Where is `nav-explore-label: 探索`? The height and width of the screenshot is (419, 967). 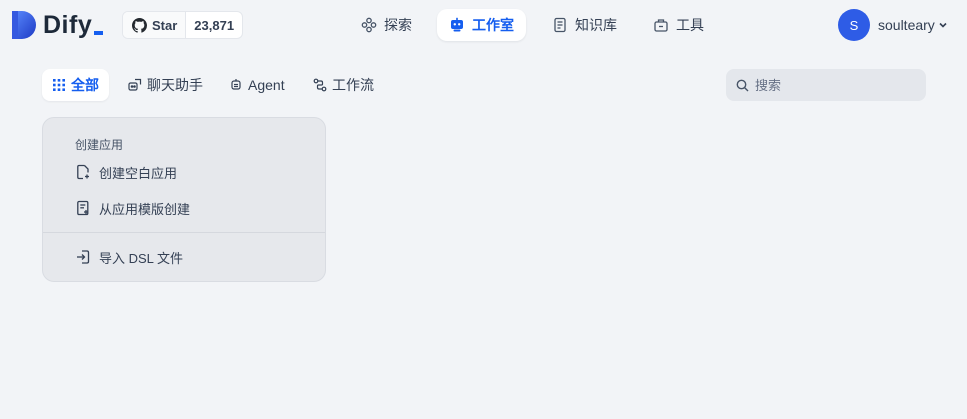 nav-explore-label: 探索 is located at coordinates (398, 25).